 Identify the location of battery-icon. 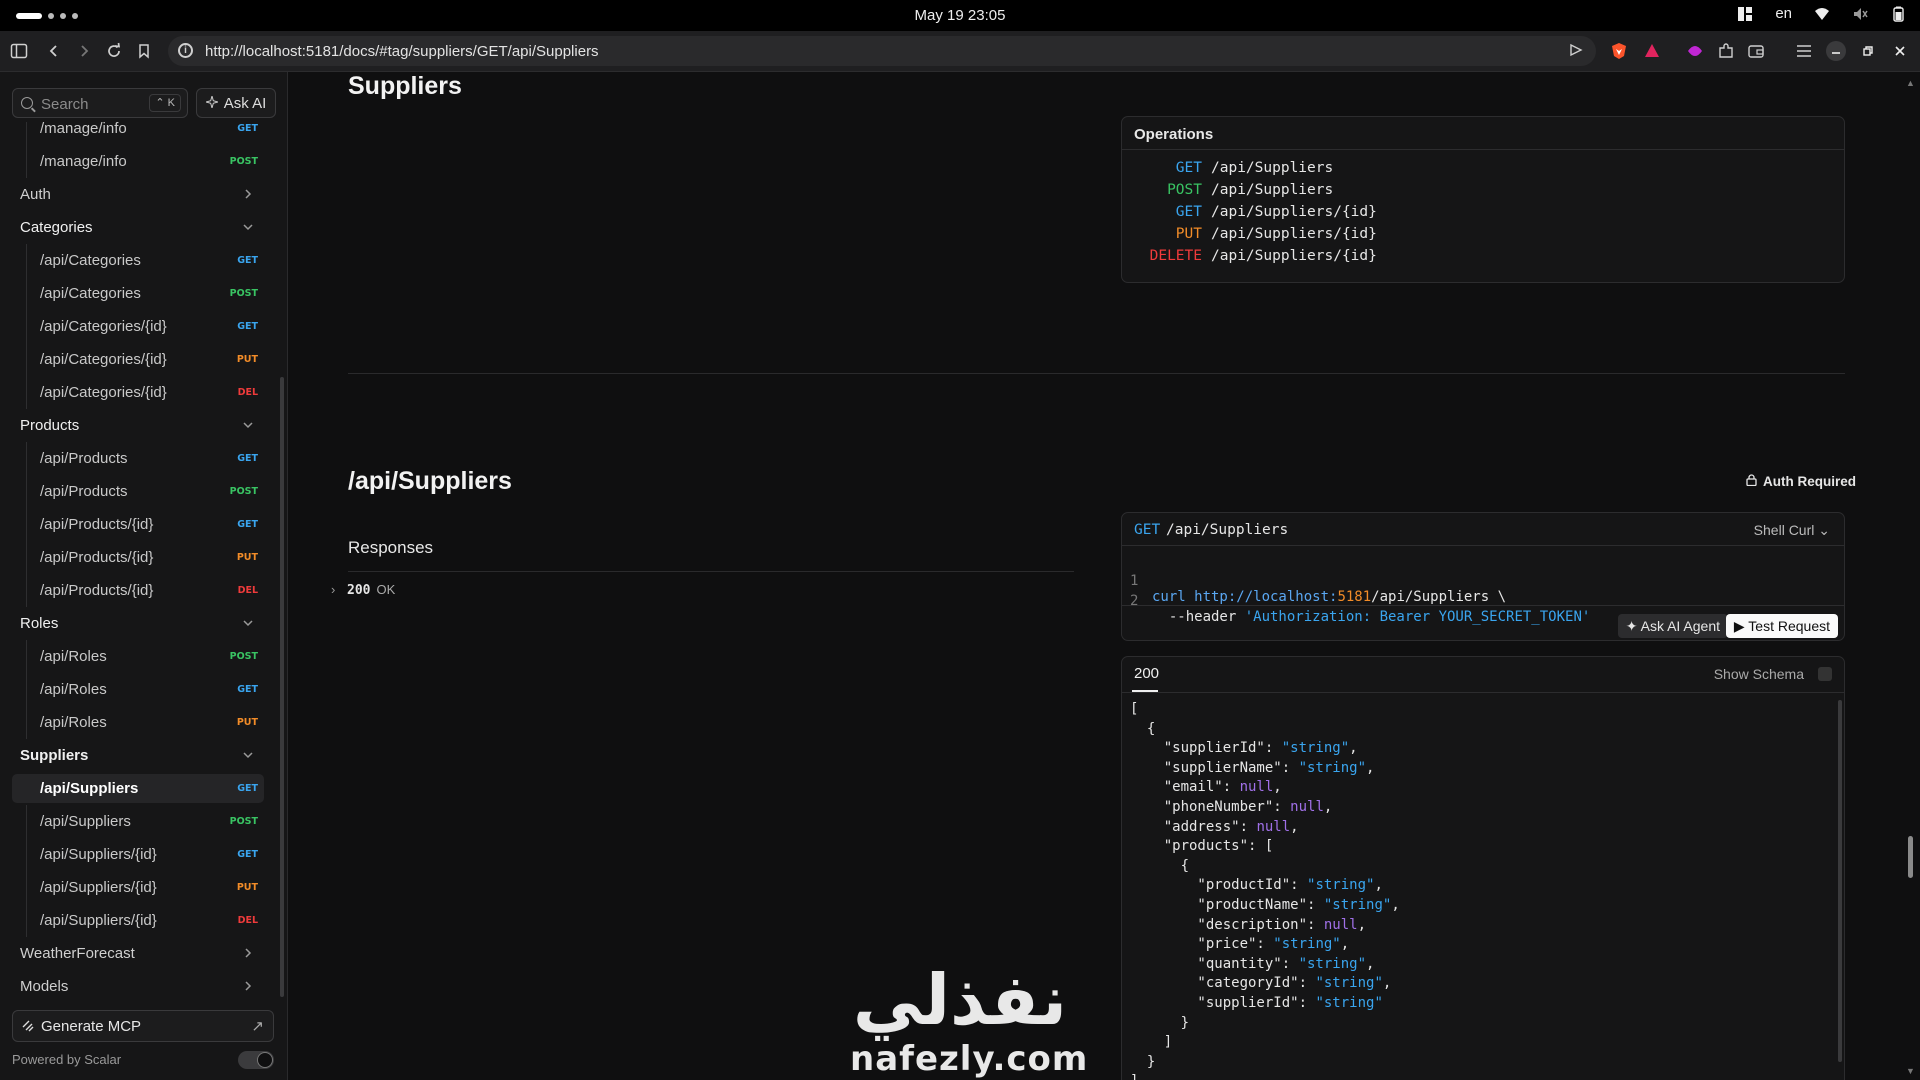
(1898, 14).